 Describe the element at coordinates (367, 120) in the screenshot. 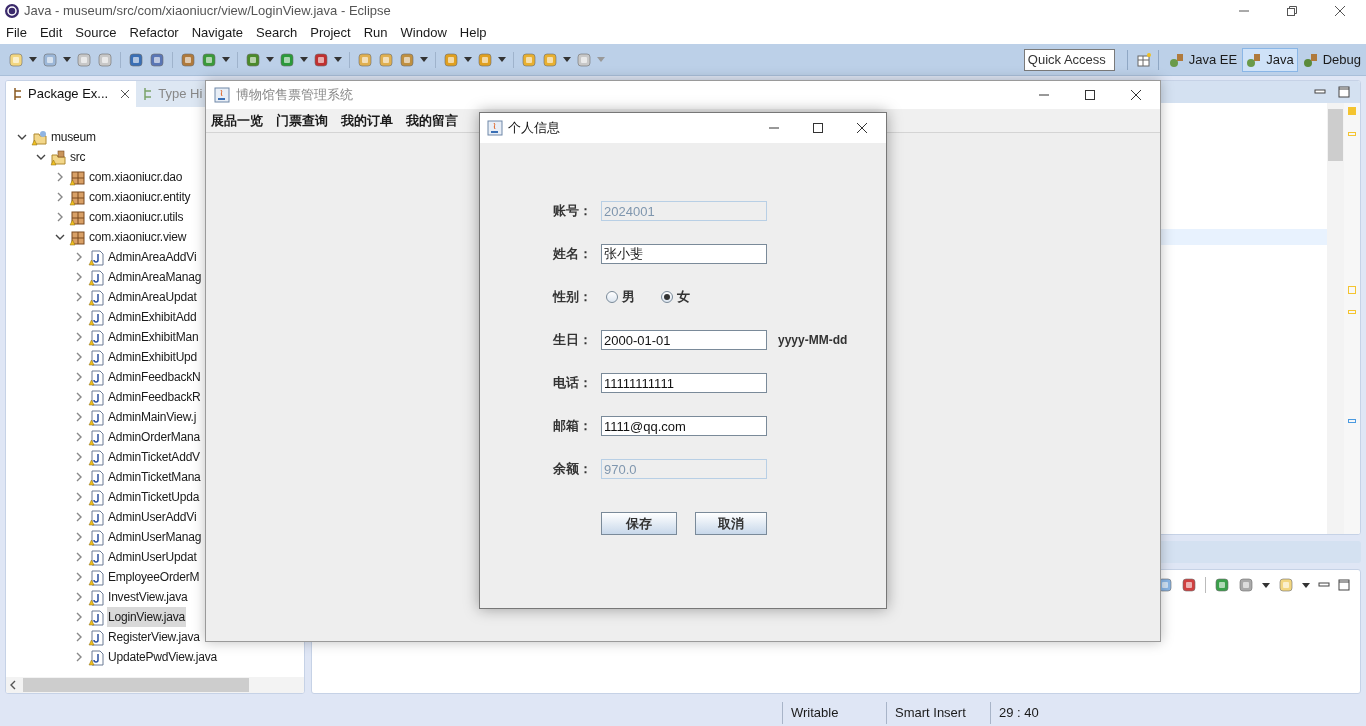

I see `menu-item: 我的订单` at that location.